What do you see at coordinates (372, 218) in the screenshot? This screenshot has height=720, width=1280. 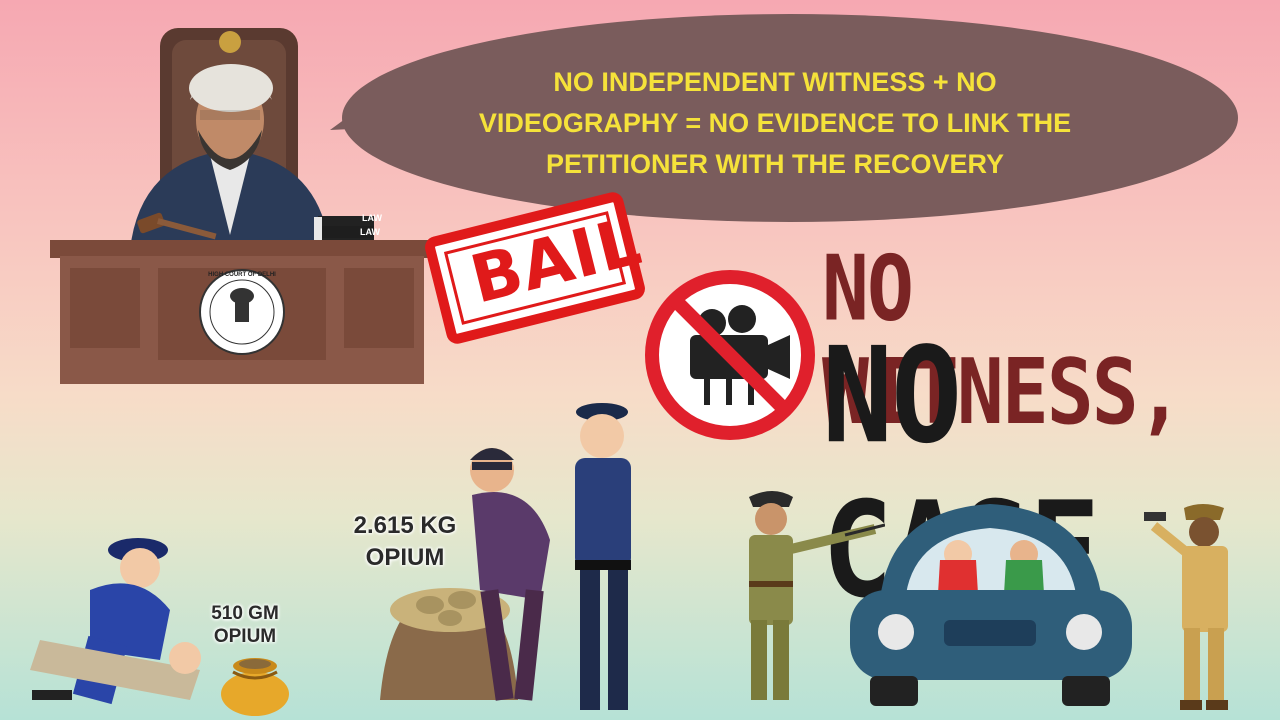 I see `book-label-1: LAW` at bounding box center [372, 218].